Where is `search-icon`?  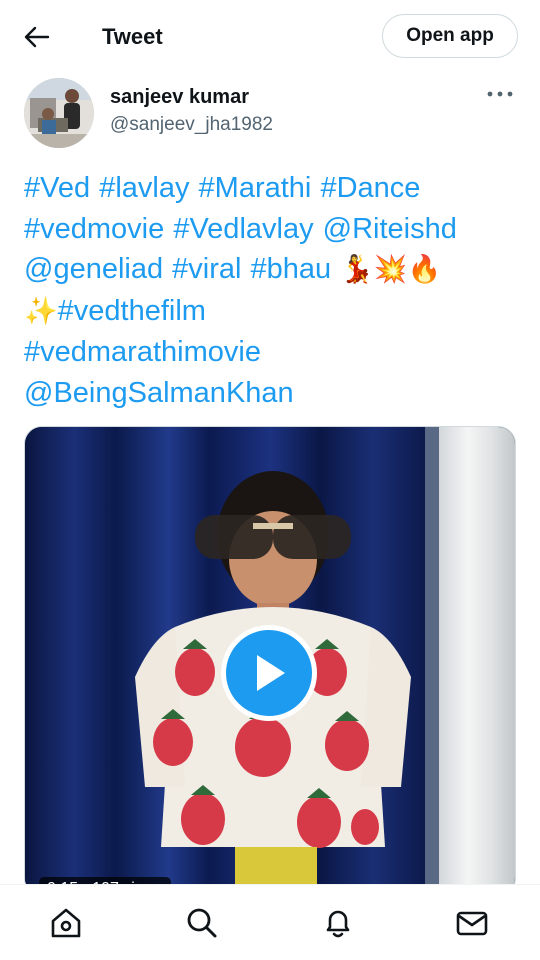 search-icon is located at coordinates (202, 923).